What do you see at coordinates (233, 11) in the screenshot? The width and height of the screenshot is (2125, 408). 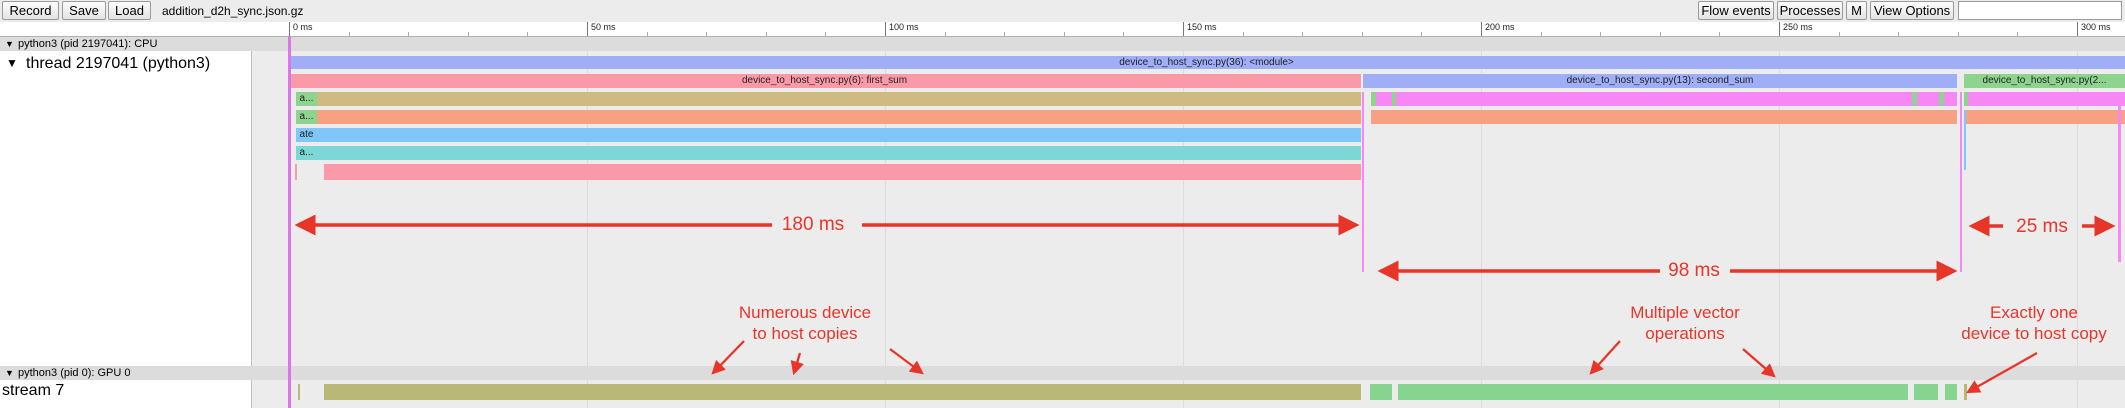 I see `trace-filename: addition_d2h_sync.json.gz` at bounding box center [233, 11].